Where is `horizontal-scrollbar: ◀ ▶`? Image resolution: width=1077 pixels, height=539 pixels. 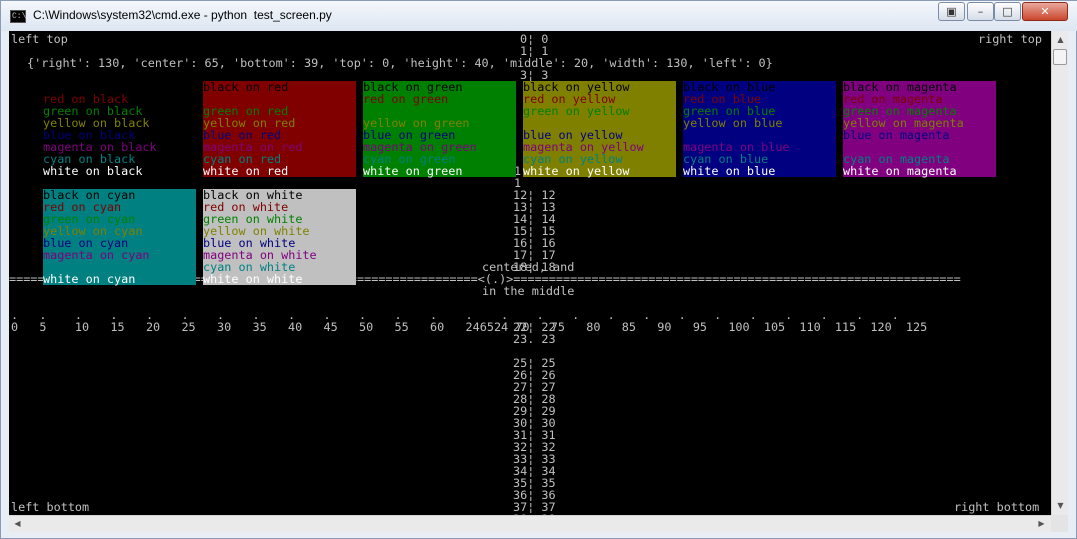
horizontal-scrollbar: ◀ ▶ is located at coordinates (530, 523).